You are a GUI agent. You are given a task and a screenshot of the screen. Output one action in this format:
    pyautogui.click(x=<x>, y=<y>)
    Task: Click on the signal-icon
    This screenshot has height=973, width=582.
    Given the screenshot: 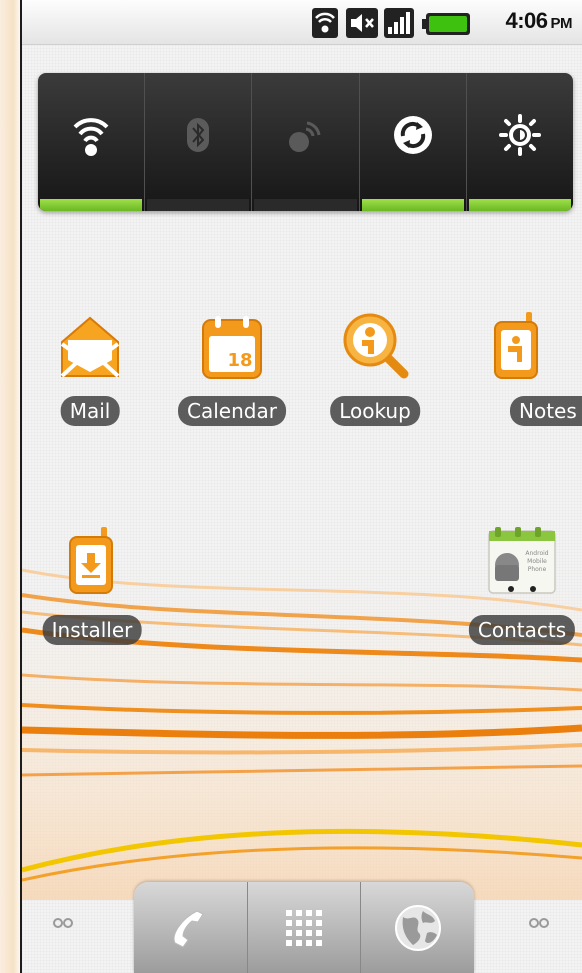 What is the action you would take?
    pyautogui.click(x=399, y=23)
    